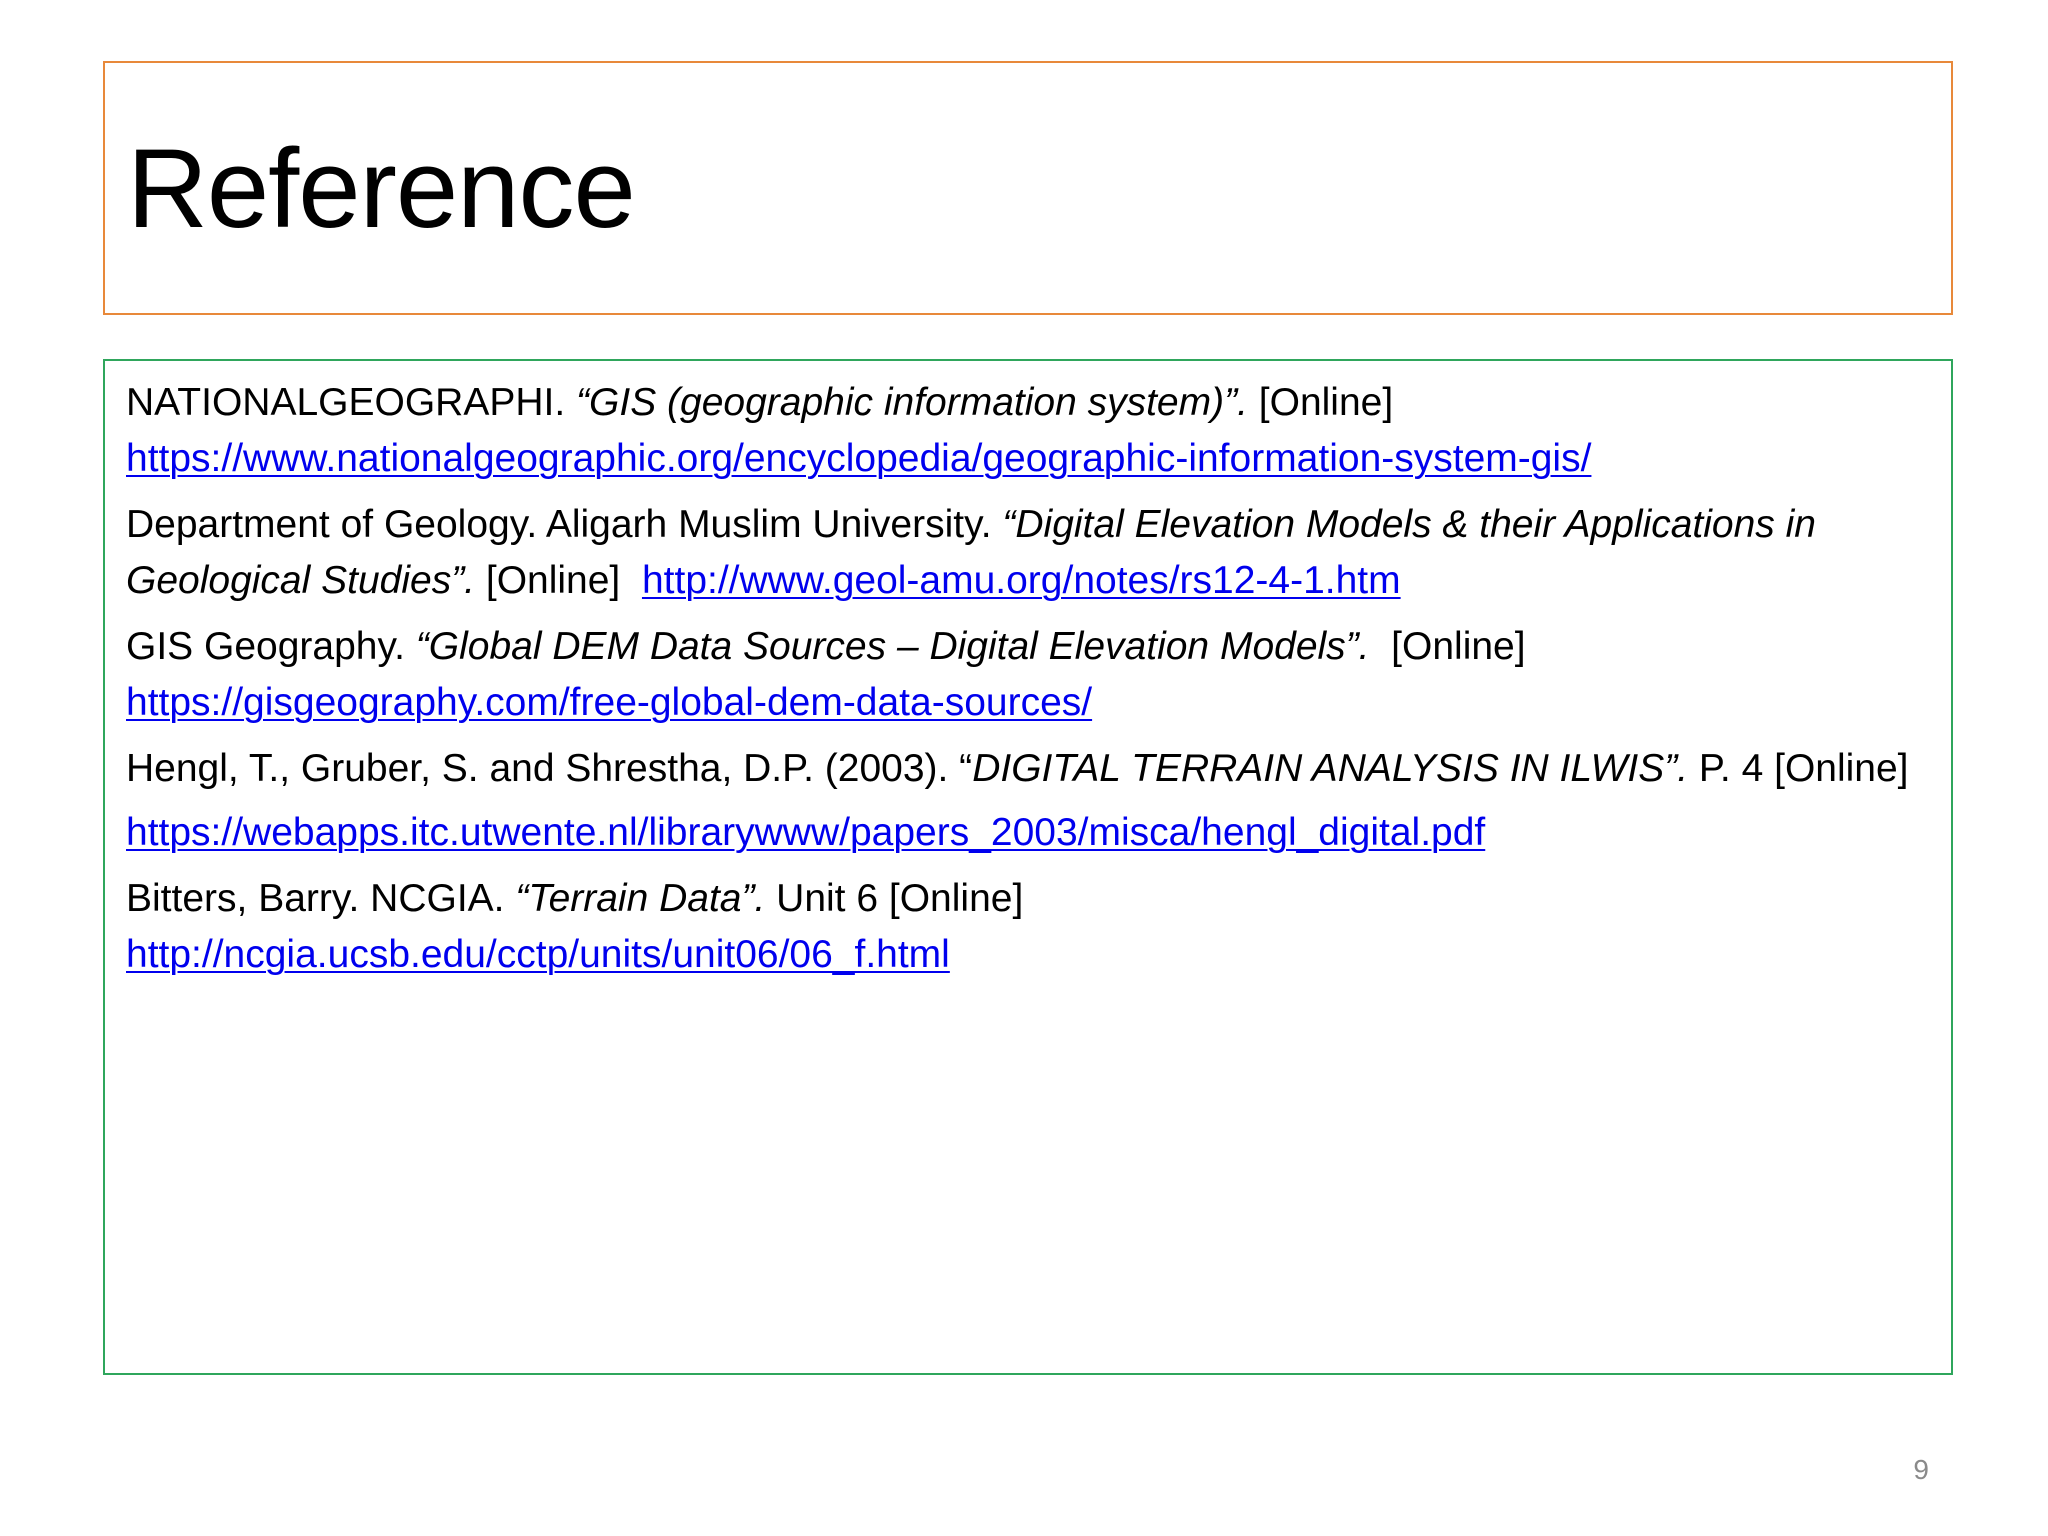 This screenshot has height=1536, width=2048. Describe the element at coordinates (894, 898) in the screenshot. I see `reference-note: Unit 6 [Online]` at that location.